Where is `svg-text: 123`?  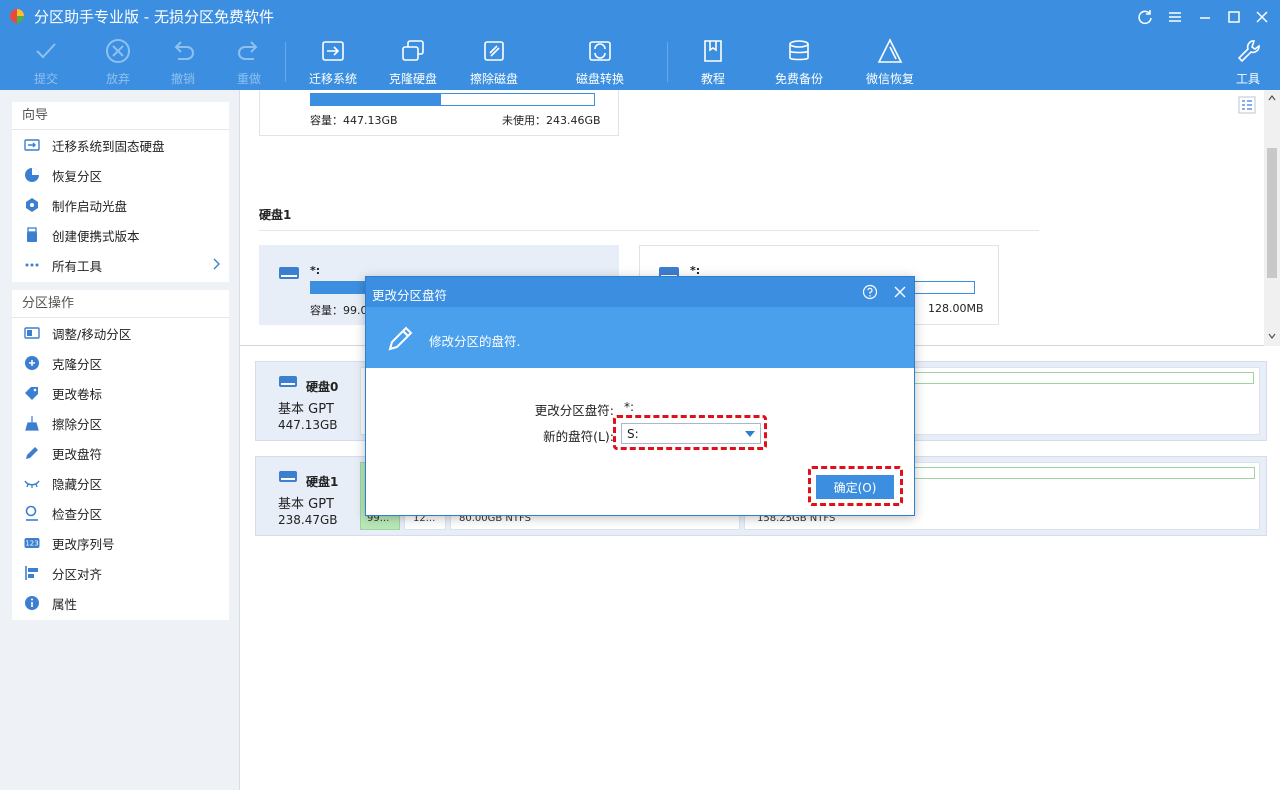 svg-text: 123 is located at coordinates (31, 544).